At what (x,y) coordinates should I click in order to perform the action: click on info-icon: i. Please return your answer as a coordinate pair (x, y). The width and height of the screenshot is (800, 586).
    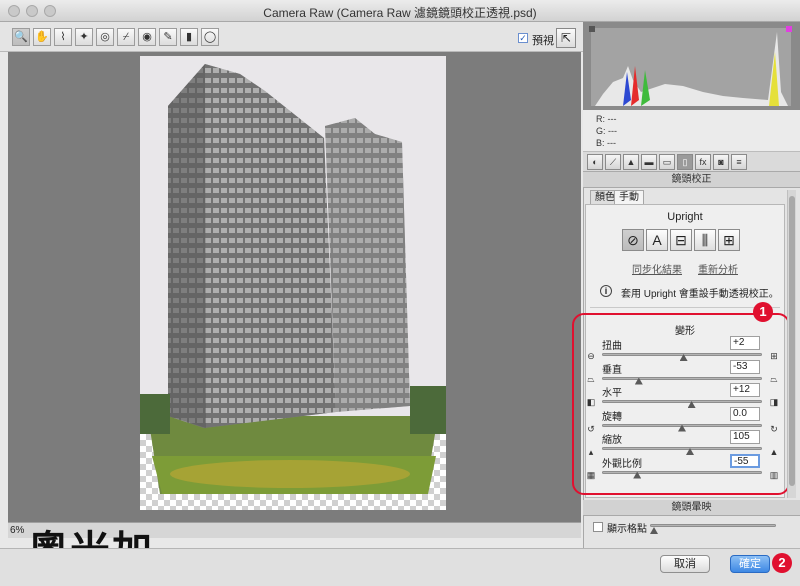
    Looking at the image, I should click on (606, 291).